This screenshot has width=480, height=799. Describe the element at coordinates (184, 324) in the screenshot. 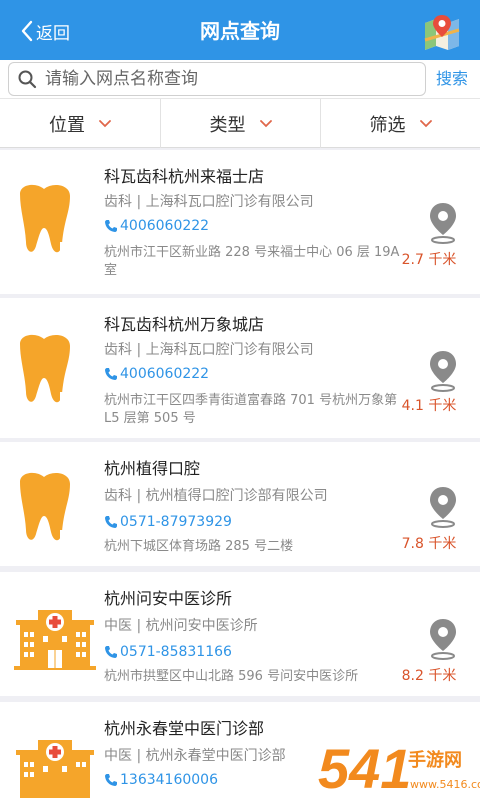

I see `result-name: 科瓦齿科杭州万象城店` at that location.